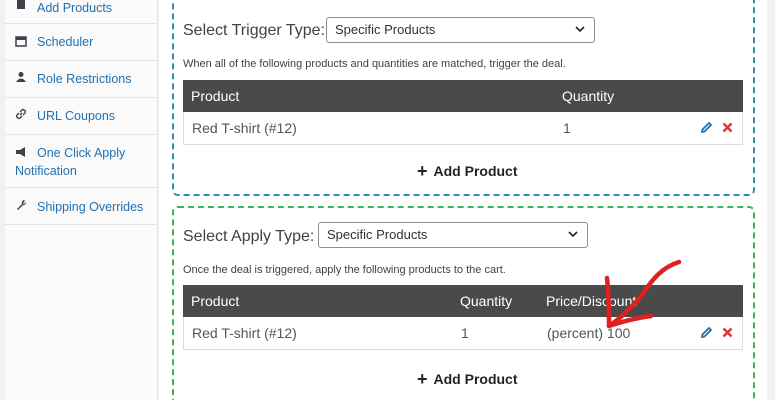  I want to click on sidebar-item-label: One Click Apply, so click(81, 153).